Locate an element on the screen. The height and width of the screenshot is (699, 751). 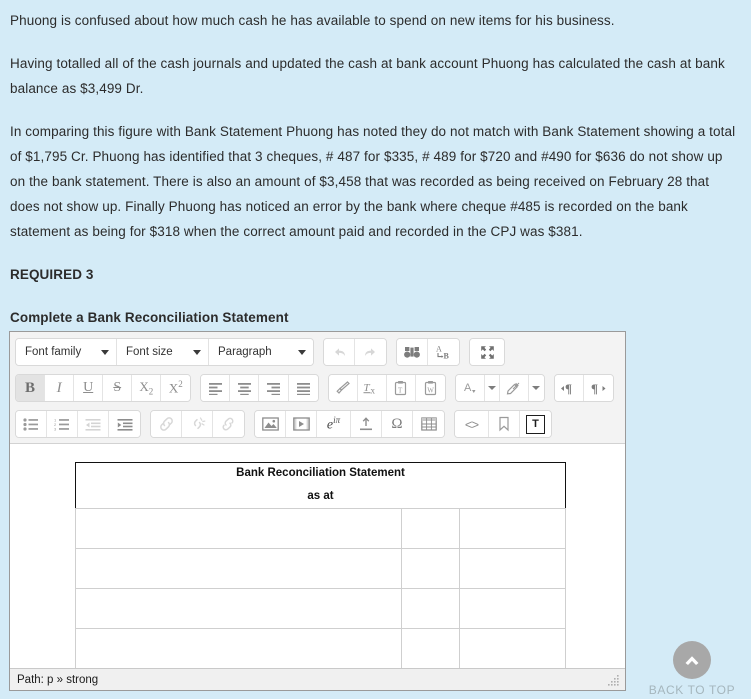
insert-equation-button: eiπ is located at coordinates (334, 424).